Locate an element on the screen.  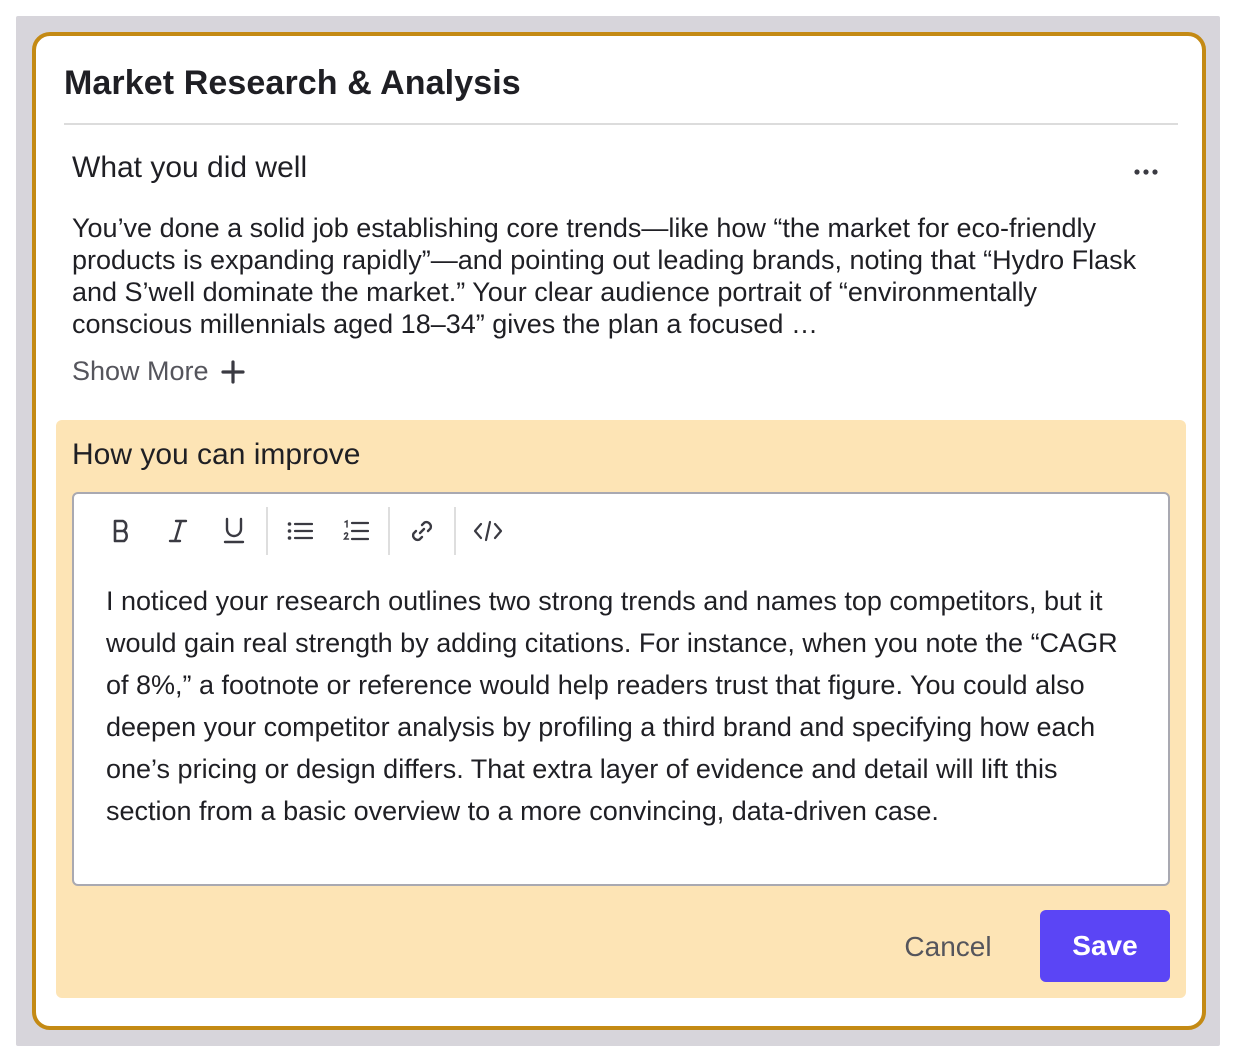
show-more-label: Show More is located at coordinates (140, 371).